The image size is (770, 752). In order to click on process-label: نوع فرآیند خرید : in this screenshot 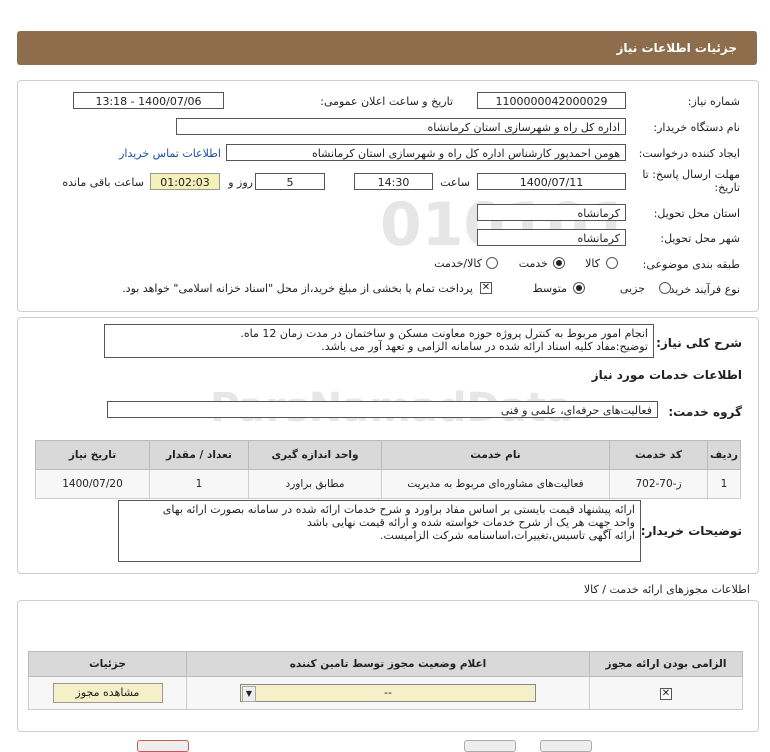, I will do `click(701, 289)`.